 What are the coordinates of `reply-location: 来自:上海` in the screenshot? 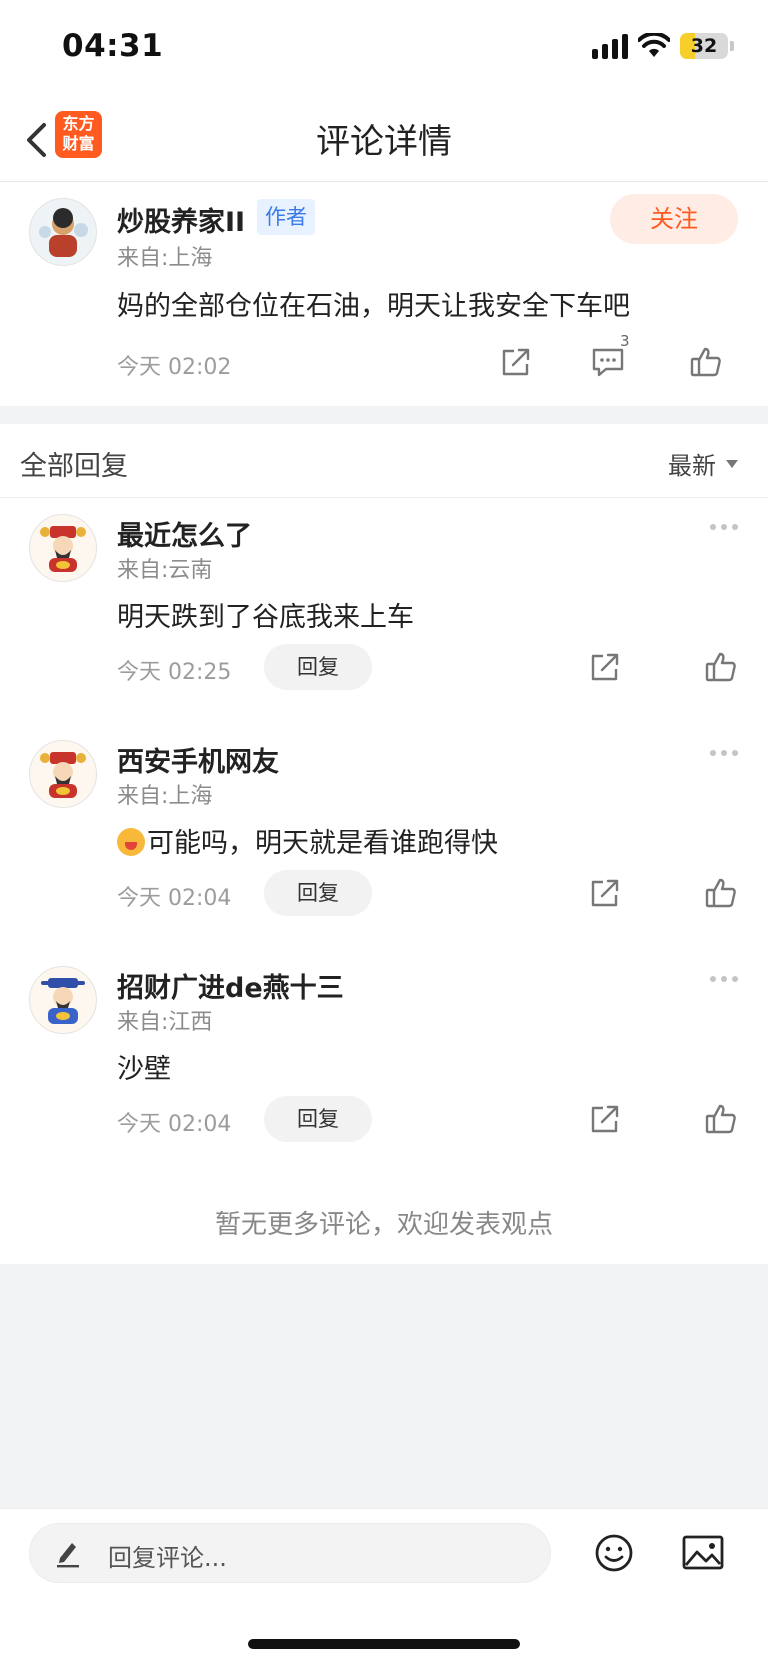 It's located at (165, 796).